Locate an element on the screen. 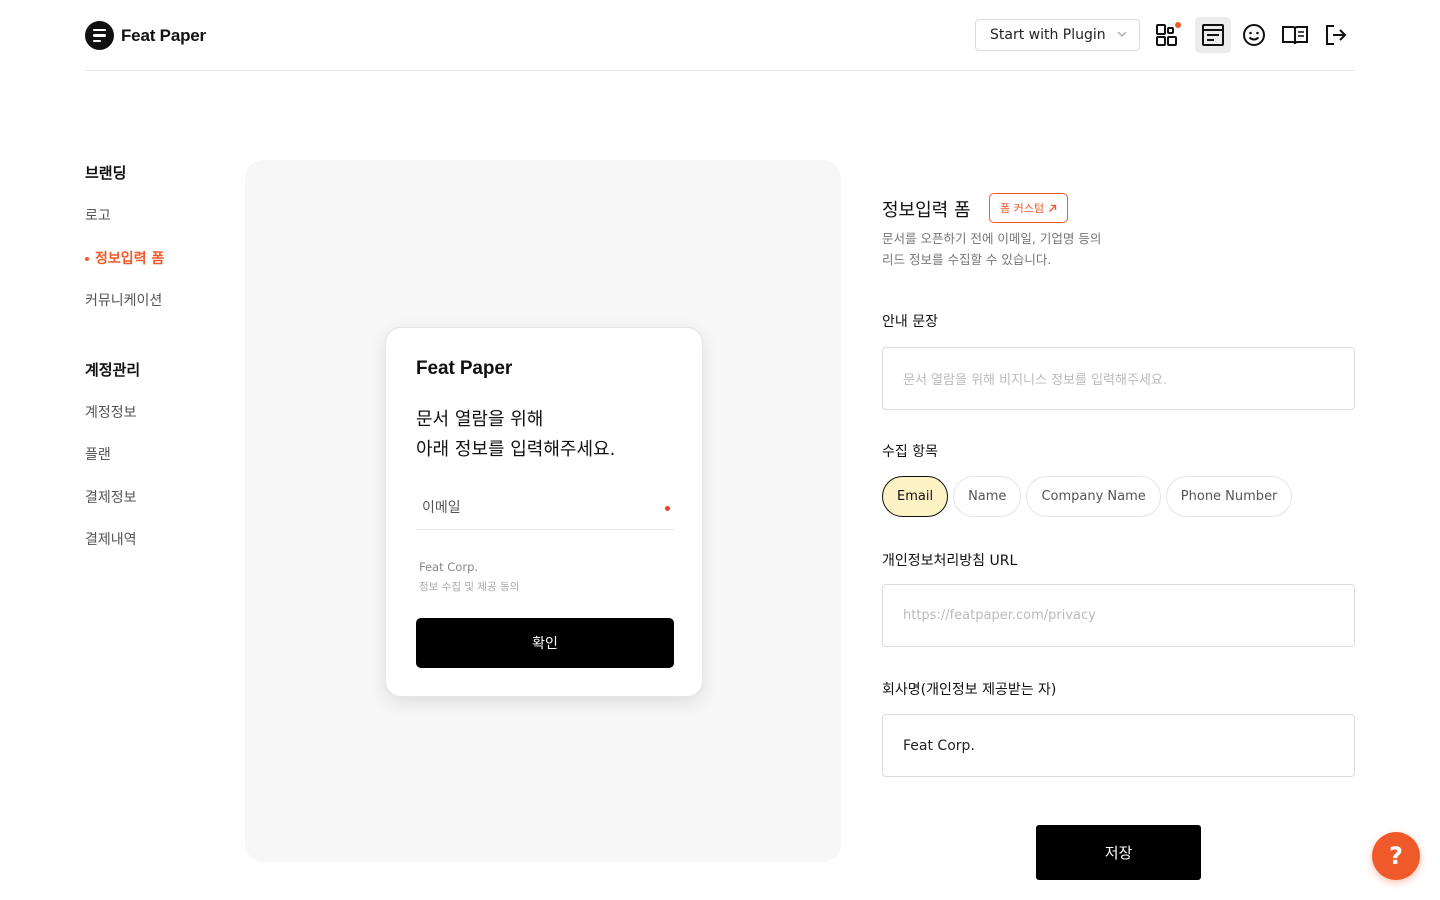  form-title: 정보입력 폼 is located at coordinates (926, 210).